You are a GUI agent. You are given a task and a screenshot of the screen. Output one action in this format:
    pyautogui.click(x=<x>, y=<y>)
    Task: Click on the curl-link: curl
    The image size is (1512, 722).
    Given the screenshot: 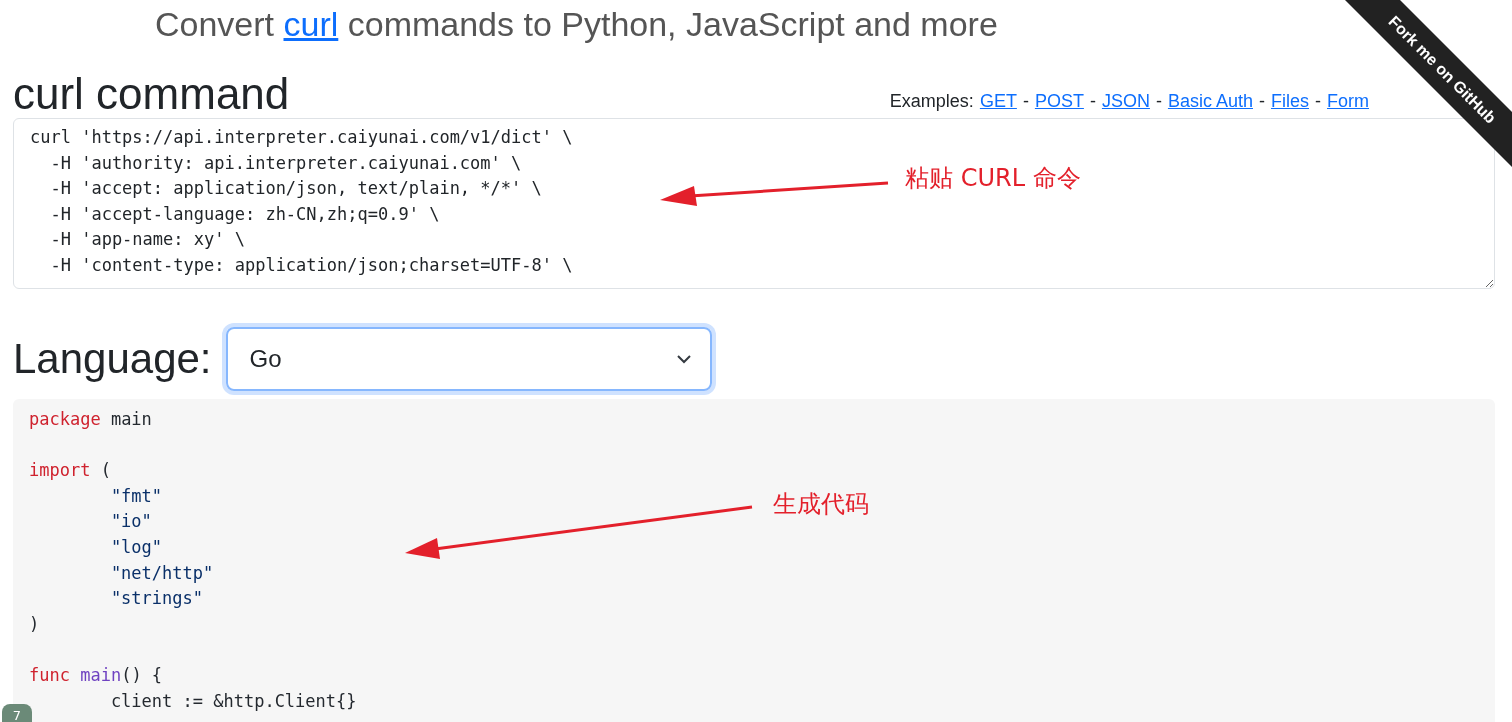 What is the action you would take?
    pyautogui.click(x=311, y=24)
    